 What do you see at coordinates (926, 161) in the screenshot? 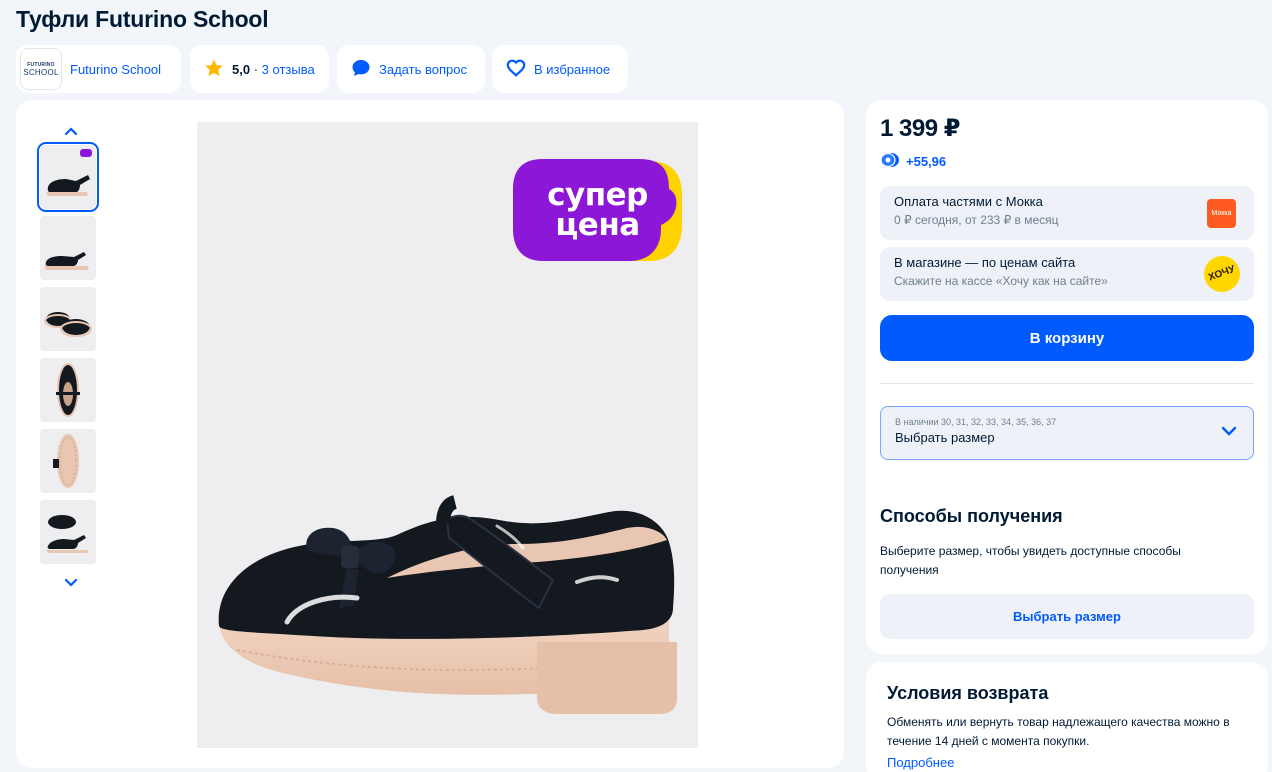
I see `bonus-value: +55,96` at bounding box center [926, 161].